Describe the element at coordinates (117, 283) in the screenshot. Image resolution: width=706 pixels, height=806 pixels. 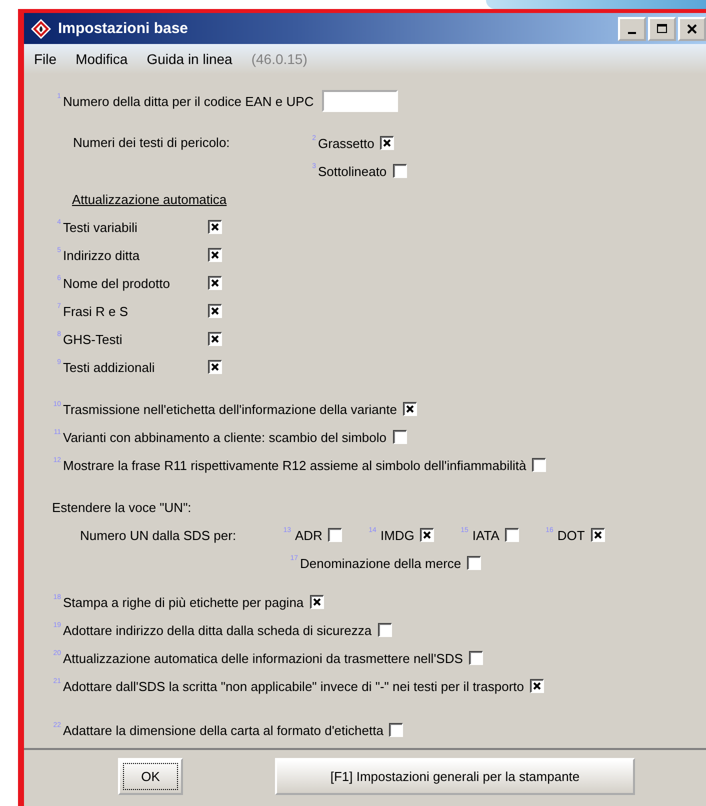
I see `option-label: Nome del prodotto` at that location.